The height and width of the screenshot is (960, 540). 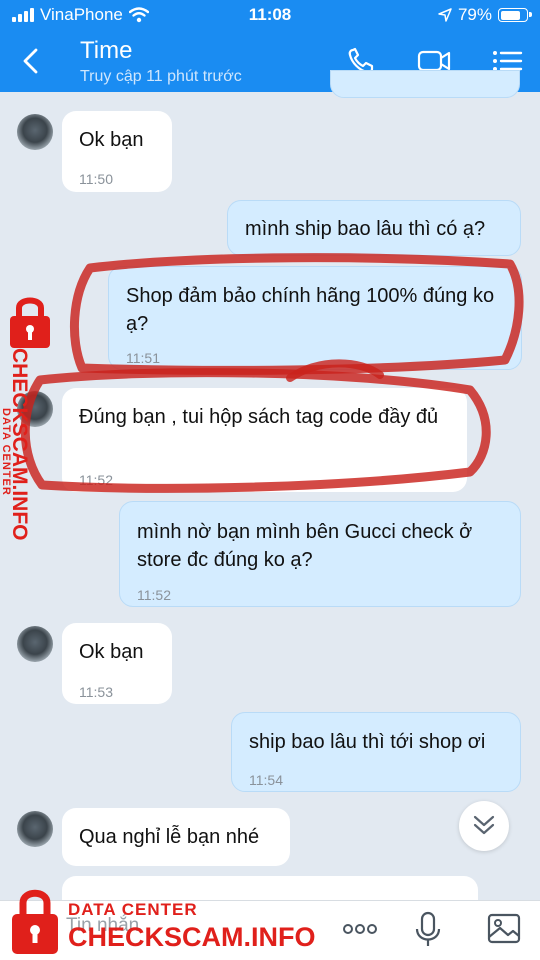 I want to click on message-bubble: mình ship bao lâu thì có ạ?, so click(x=374, y=228).